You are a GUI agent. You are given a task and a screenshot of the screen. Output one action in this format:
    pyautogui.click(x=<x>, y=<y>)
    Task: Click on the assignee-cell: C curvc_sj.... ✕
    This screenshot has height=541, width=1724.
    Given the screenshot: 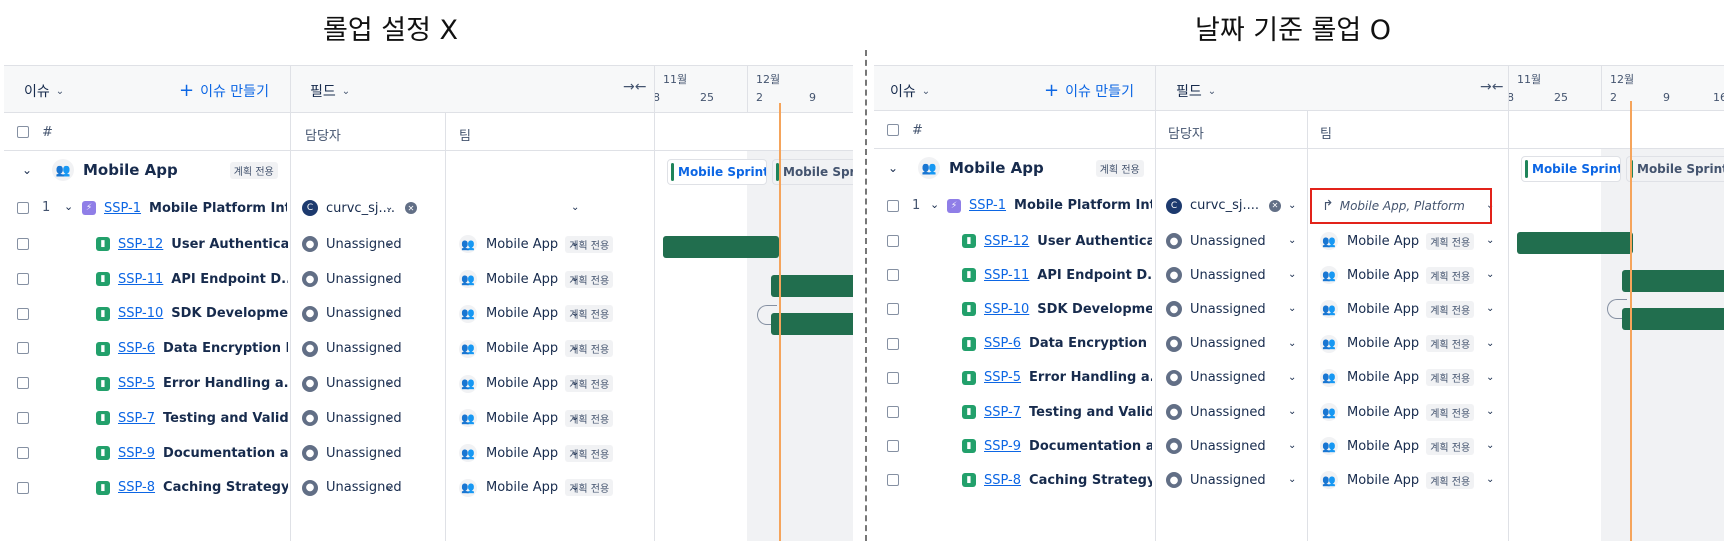 What is the action you would take?
    pyautogui.click(x=1223, y=205)
    